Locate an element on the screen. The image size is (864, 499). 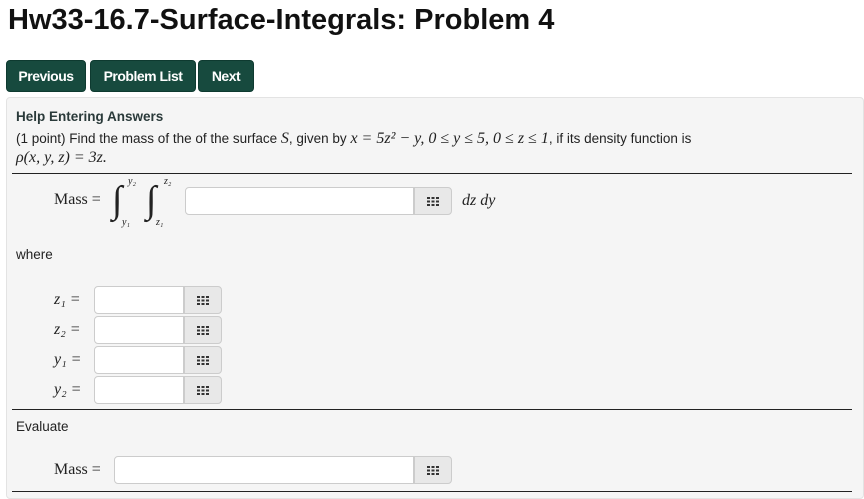
mass-input is located at coordinates (264, 470).